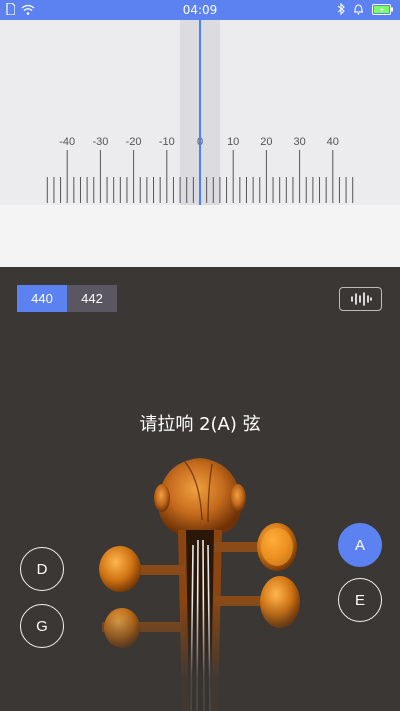 Image resolution: width=400 pixels, height=711 pixels. I want to click on string-e-button: E, so click(360, 600).